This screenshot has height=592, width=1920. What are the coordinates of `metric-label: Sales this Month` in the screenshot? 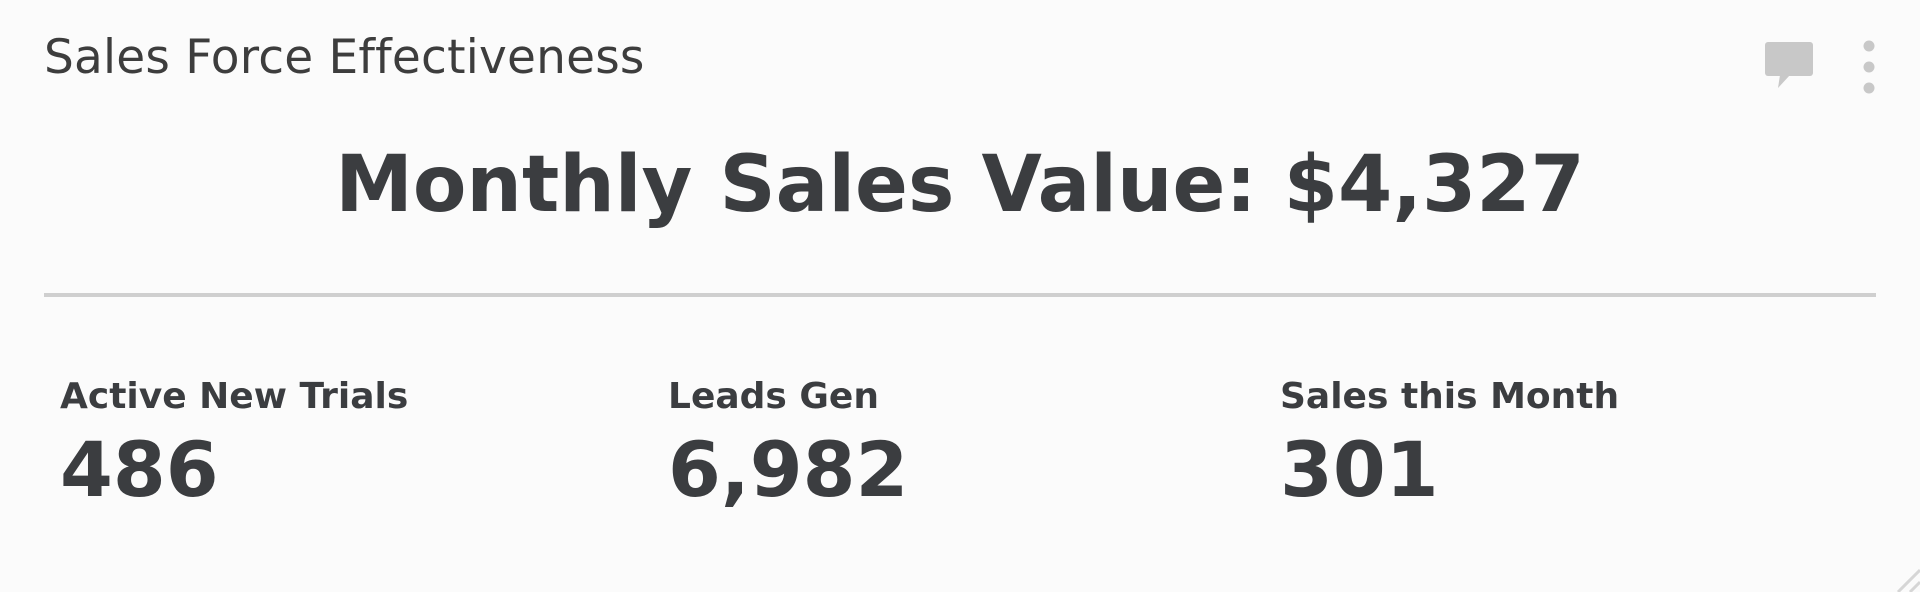 It's located at (1450, 396).